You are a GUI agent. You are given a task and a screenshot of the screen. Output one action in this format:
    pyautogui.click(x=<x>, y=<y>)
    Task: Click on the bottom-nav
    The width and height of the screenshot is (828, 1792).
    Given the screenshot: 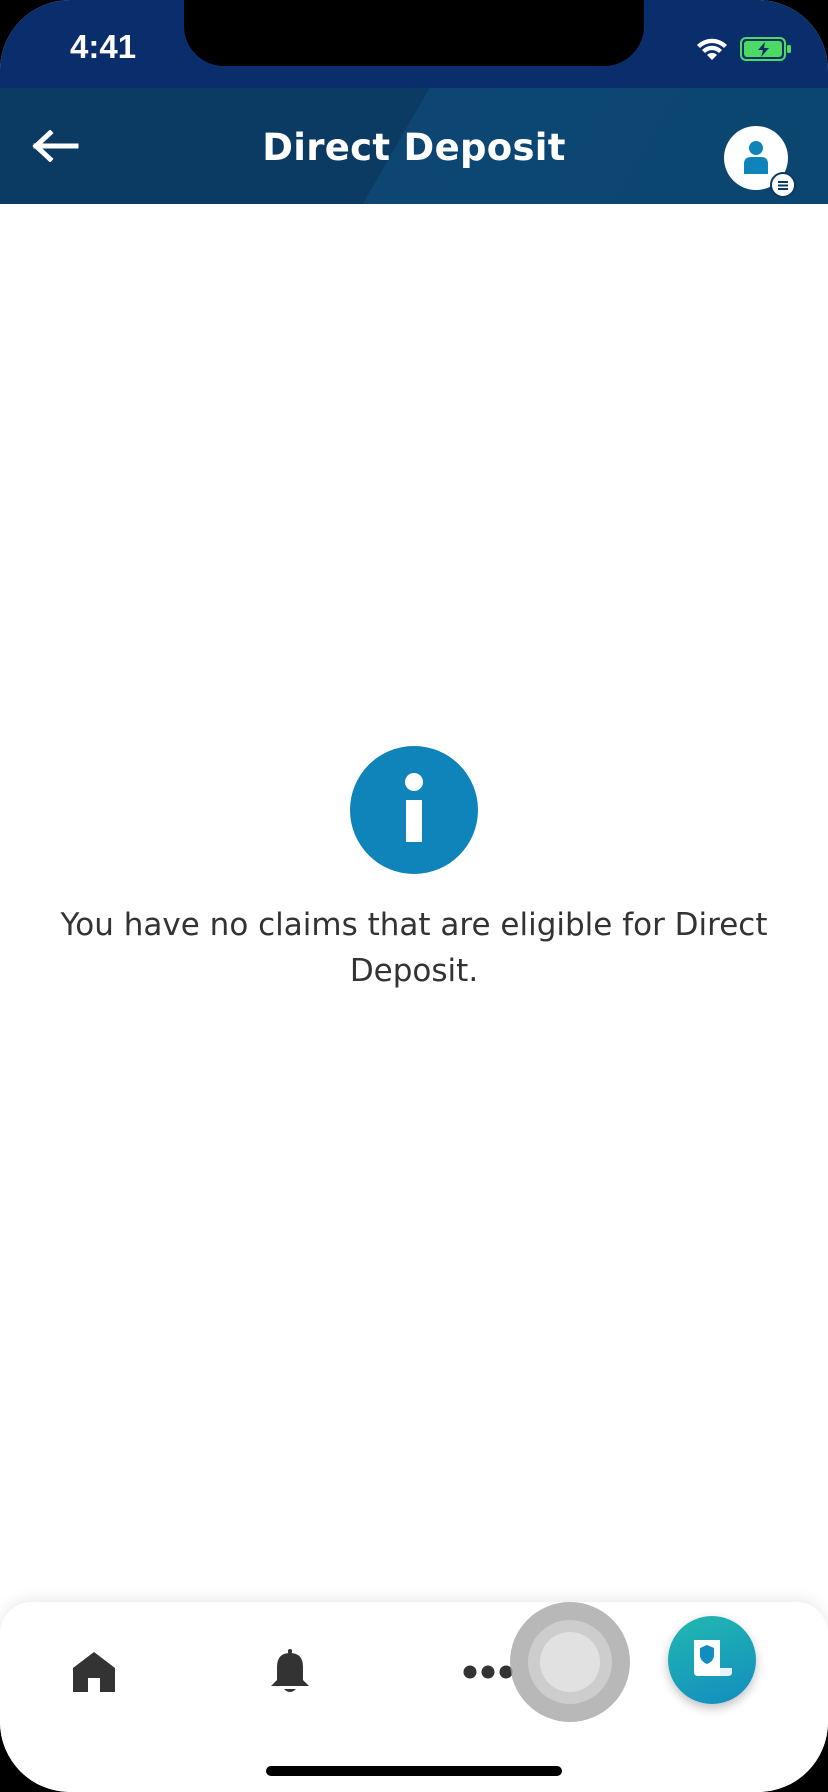 What is the action you would take?
    pyautogui.click(x=414, y=1697)
    